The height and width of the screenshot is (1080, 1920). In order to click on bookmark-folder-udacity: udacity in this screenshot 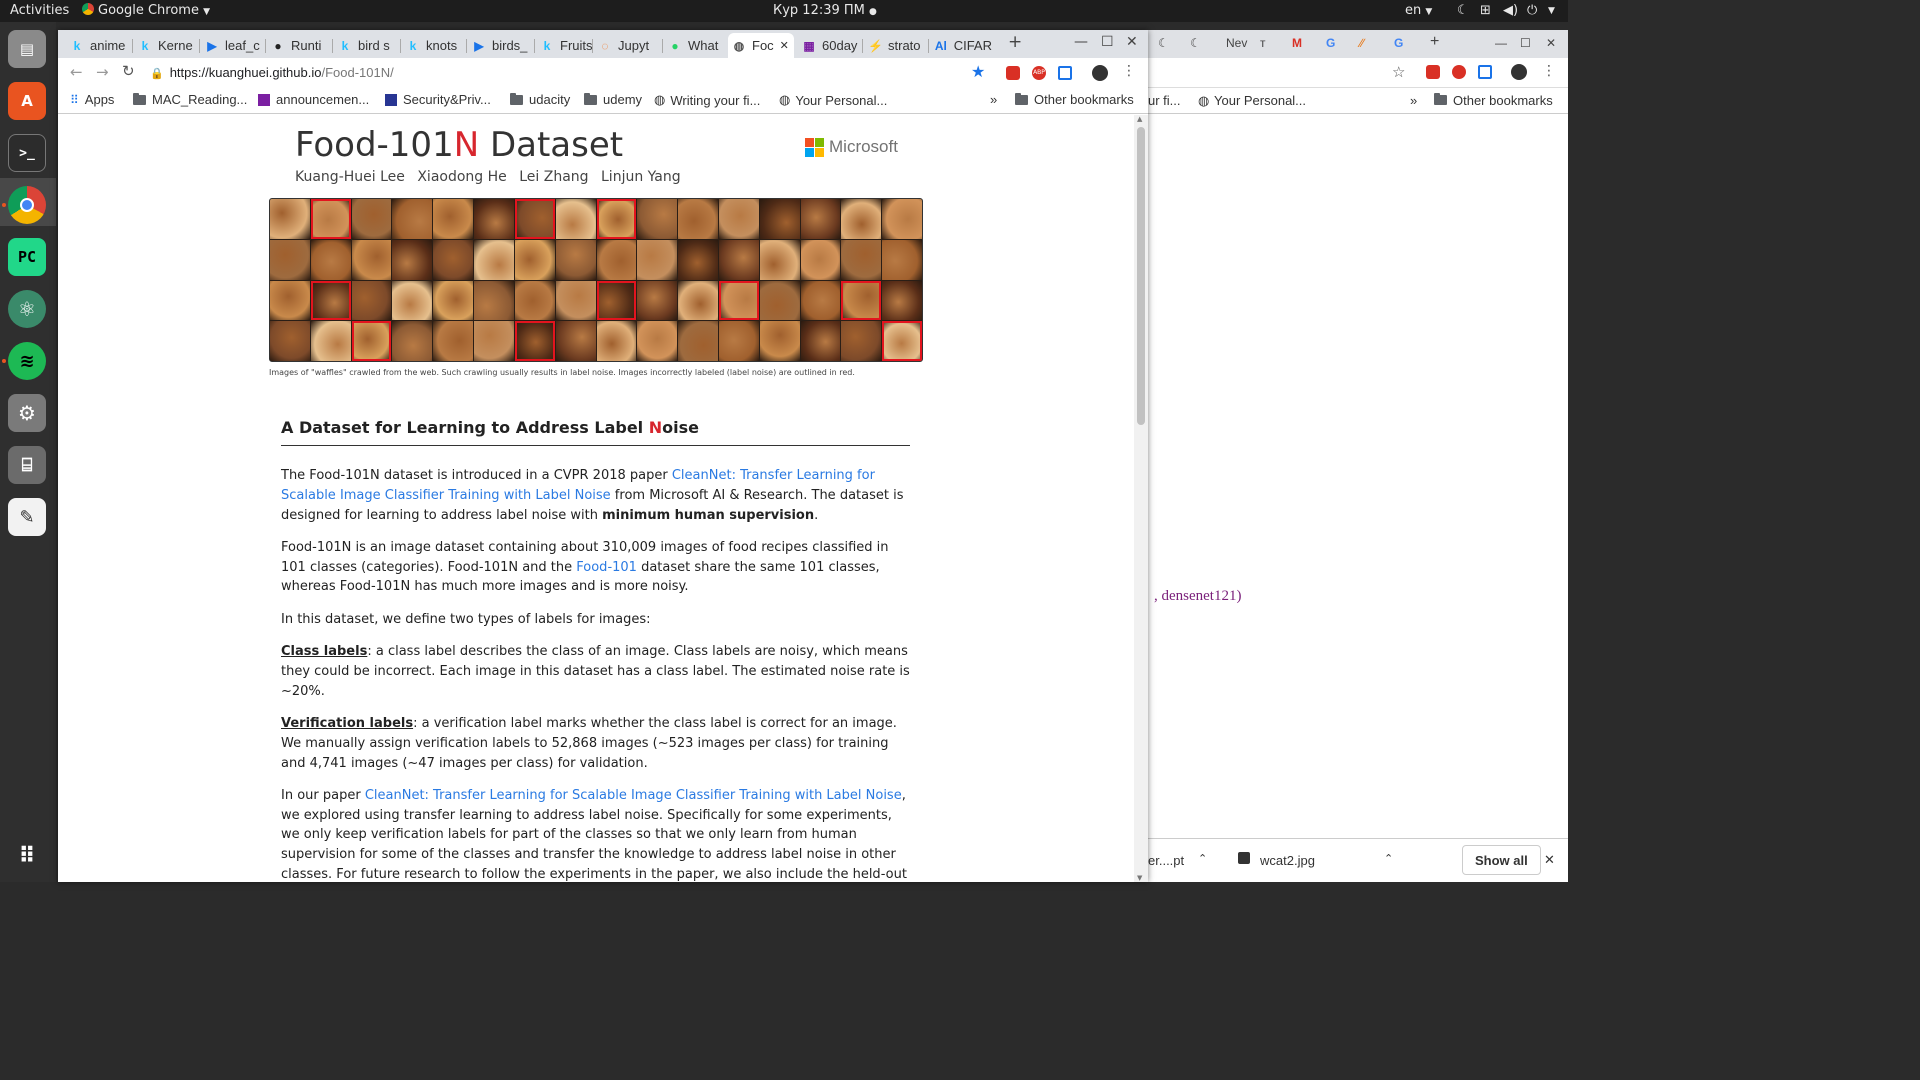, I will do `click(540, 99)`.